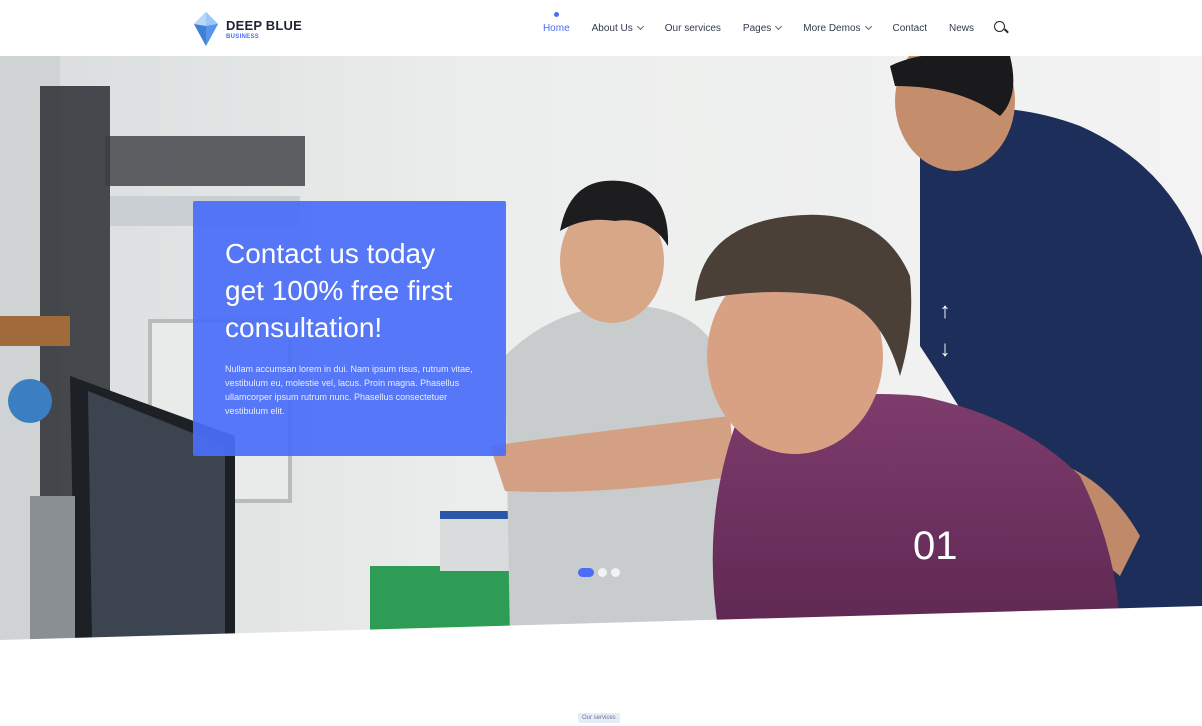 This screenshot has height=726, width=1202. I want to click on nav-item-home: Home, so click(556, 28).